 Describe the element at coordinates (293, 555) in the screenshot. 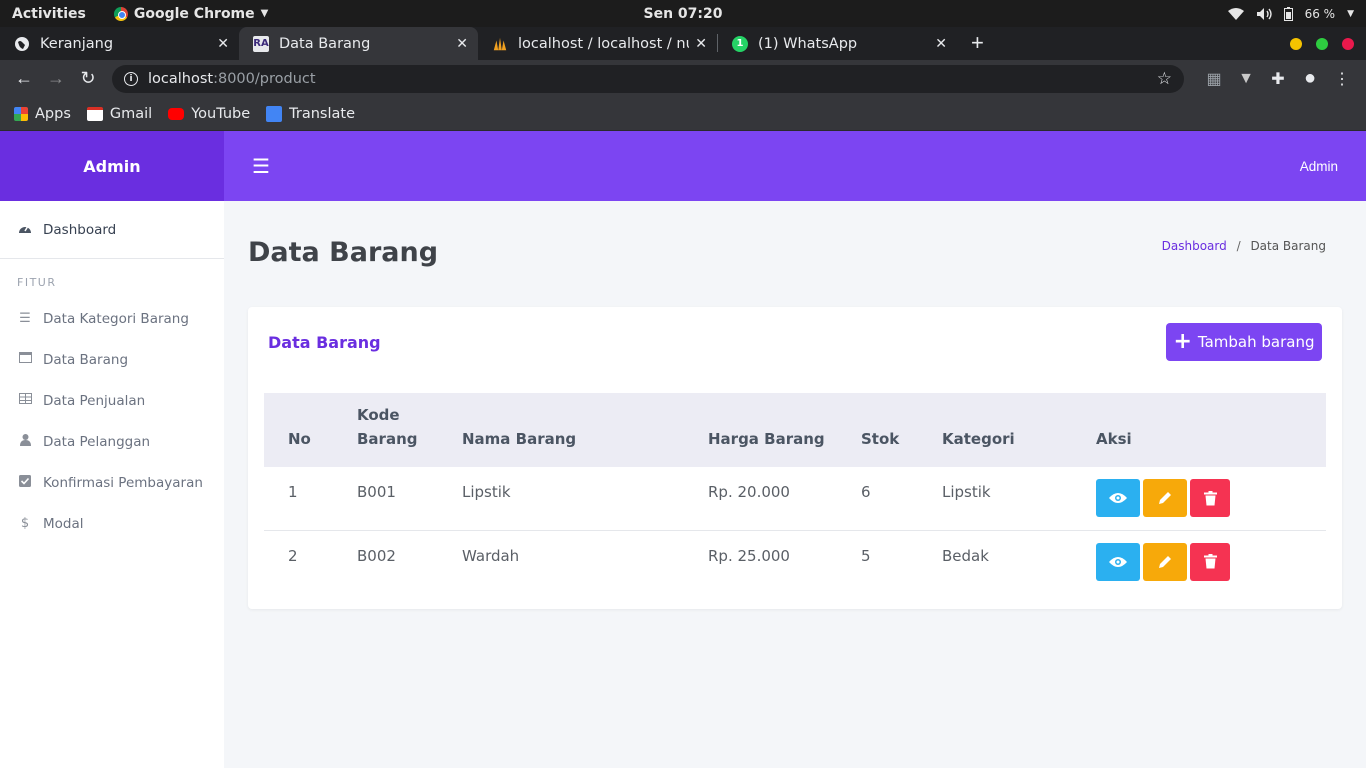

I see `cell-no: 2` at that location.